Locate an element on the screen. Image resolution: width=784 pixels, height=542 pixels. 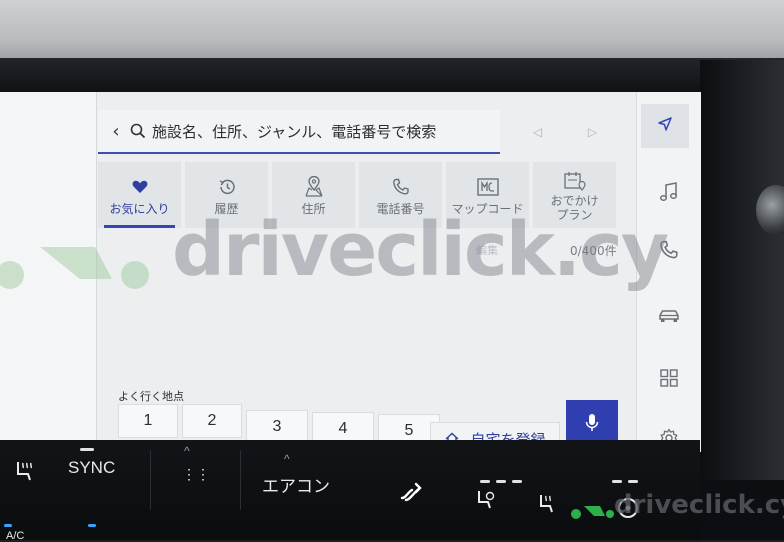
watermark-logo-icon is located at coordinates (592, 512).